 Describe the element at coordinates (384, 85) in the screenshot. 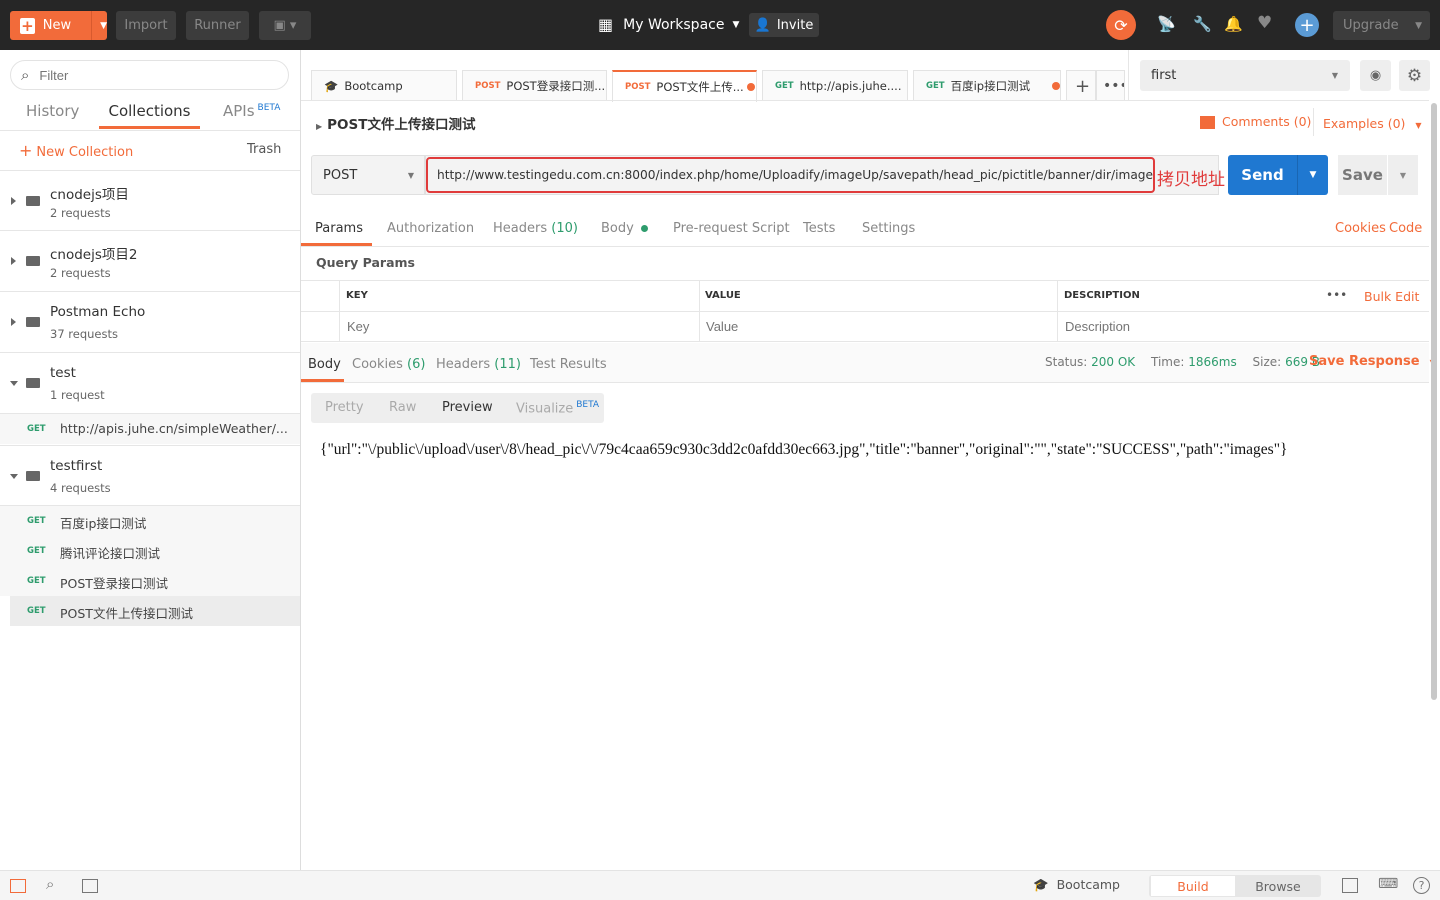

I see `tab-bootcamp: 🎓 Bootcamp` at that location.